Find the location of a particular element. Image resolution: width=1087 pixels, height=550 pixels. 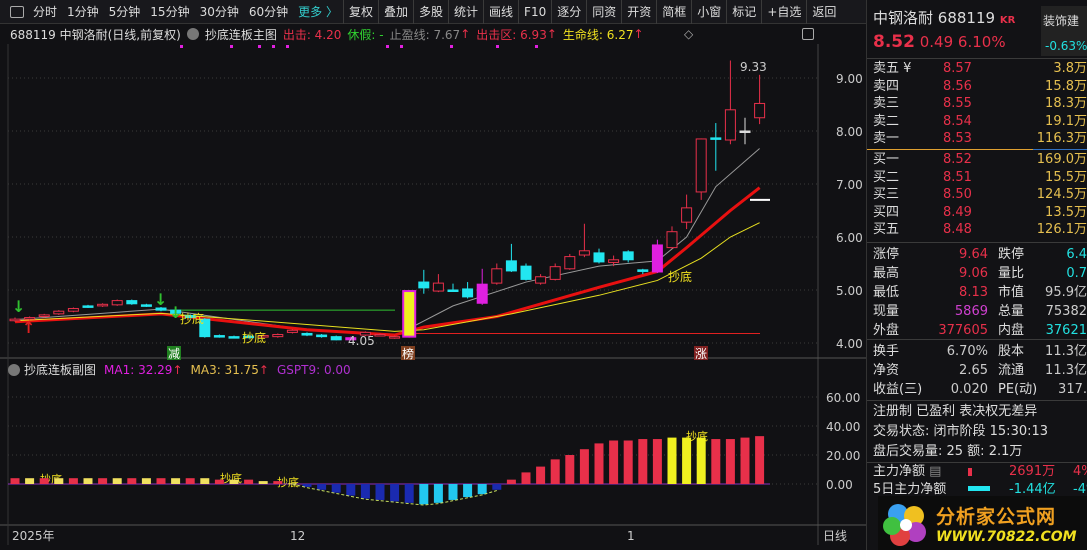

sector-box: 装饰建 -0.63% is located at coordinates (1064, 31).